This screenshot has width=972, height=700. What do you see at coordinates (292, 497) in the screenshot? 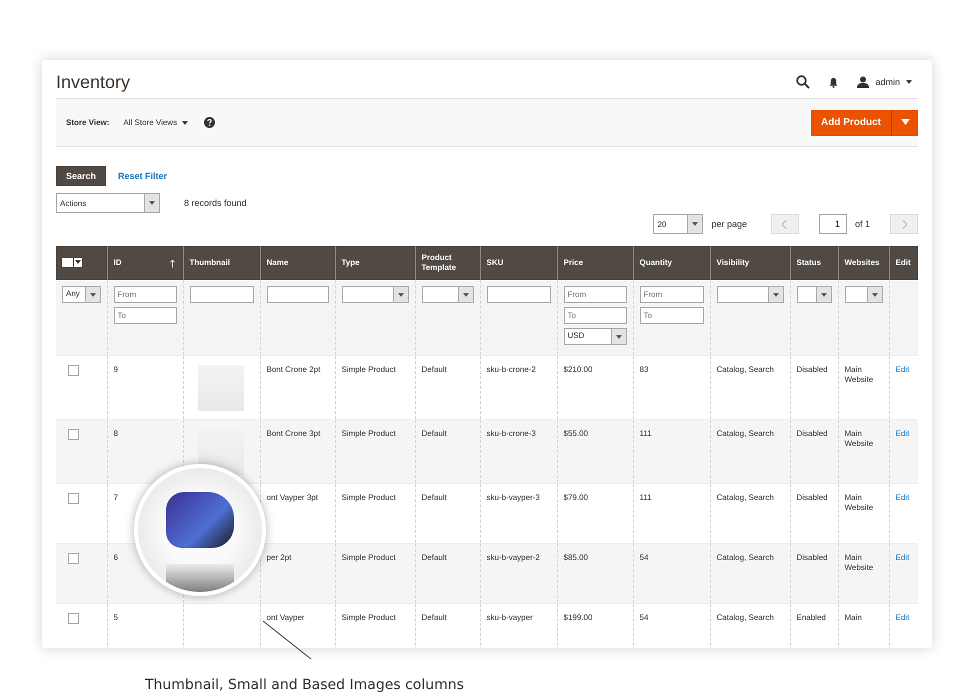
I see `table-cell: ont Vayper 3pt` at bounding box center [292, 497].